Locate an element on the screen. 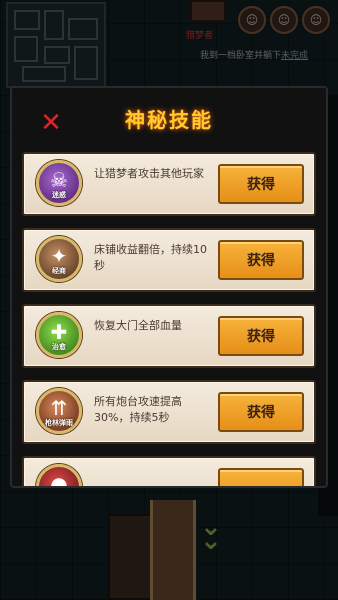 The width and height of the screenshot is (338, 600). skill-item: ✚ 治愈 恢复大门全部血量 获得 is located at coordinates (169, 336).